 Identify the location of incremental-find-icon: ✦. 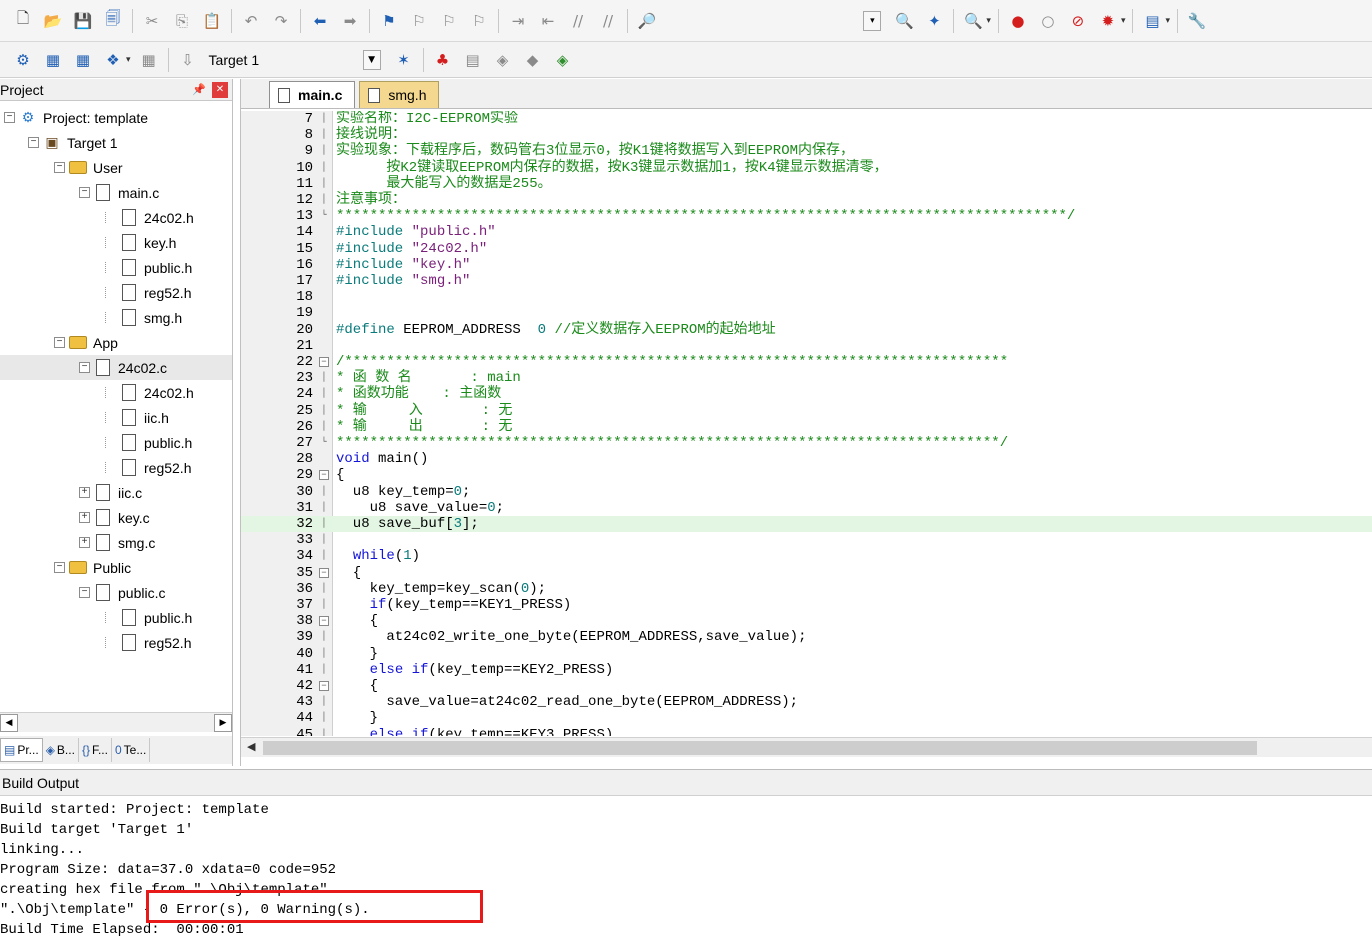
(934, 21).